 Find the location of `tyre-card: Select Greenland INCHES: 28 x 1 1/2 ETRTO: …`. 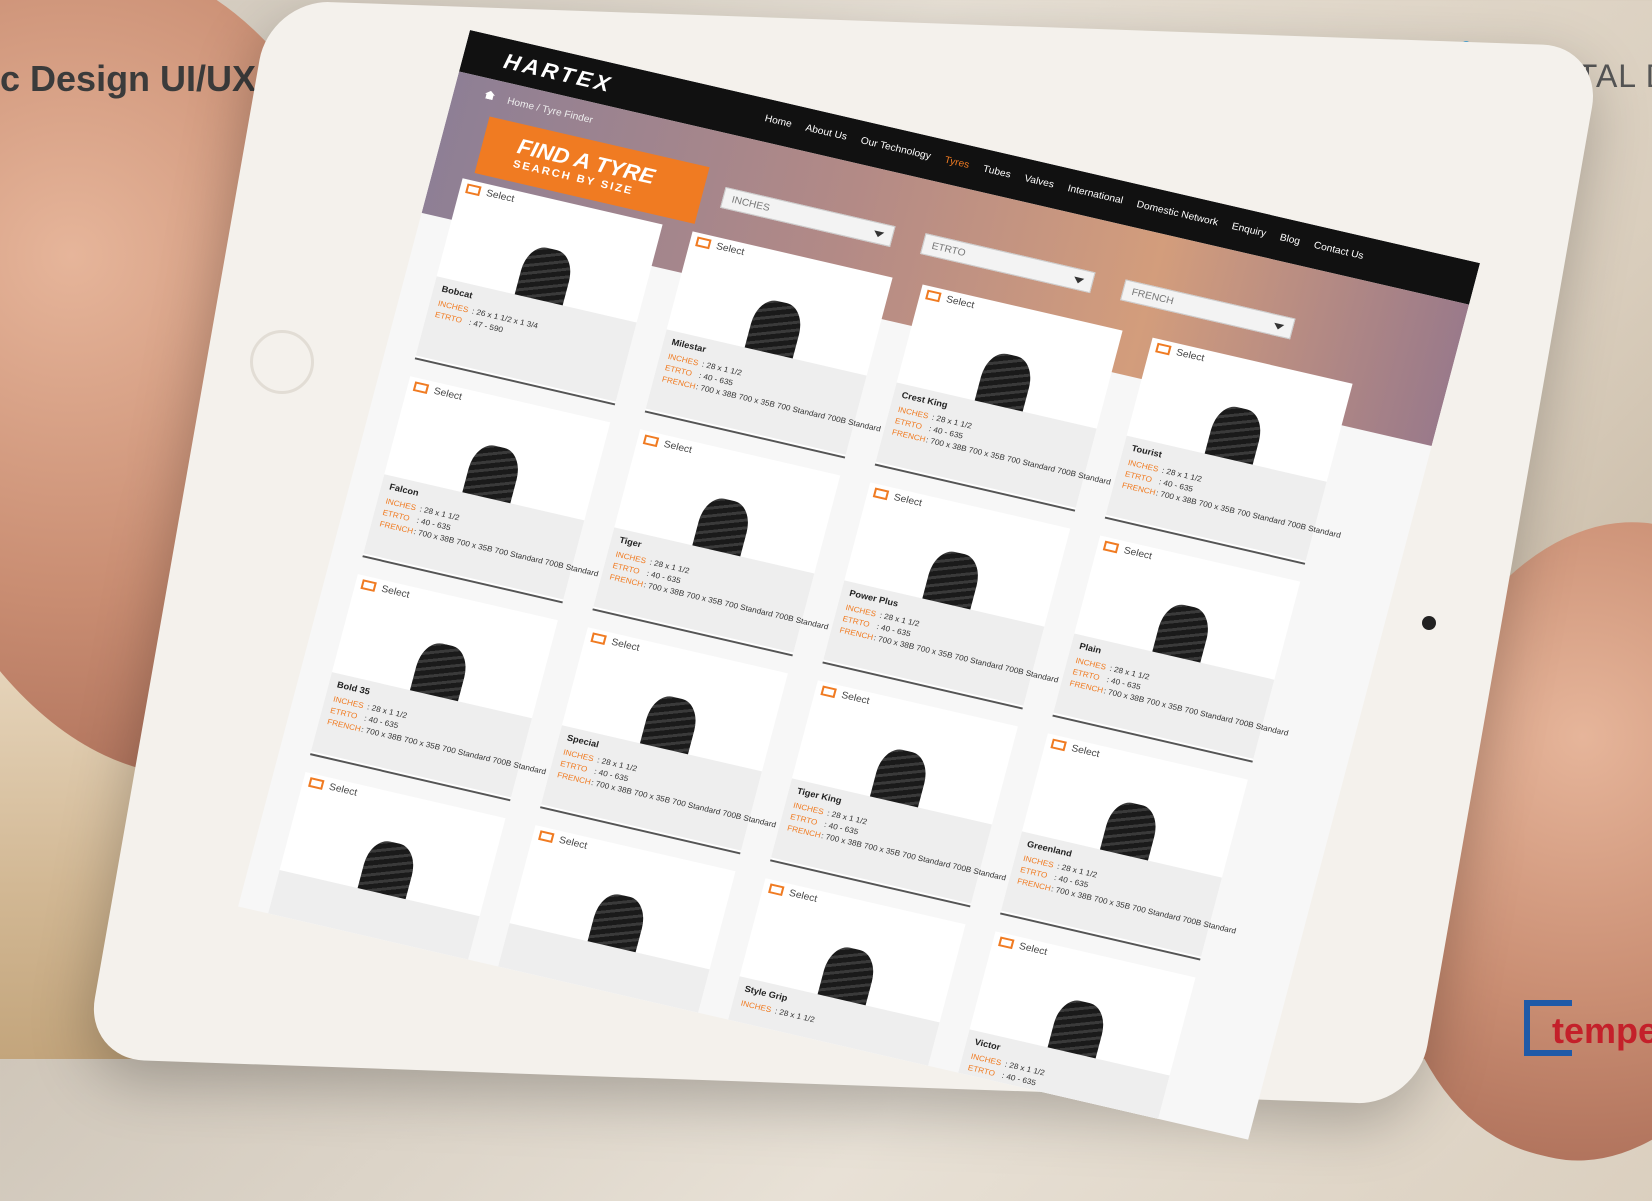

tyre-card: Select Greenland INCHES: 28 x 1 1/2 ETRTO: … is located at coordinates (1124, 847).